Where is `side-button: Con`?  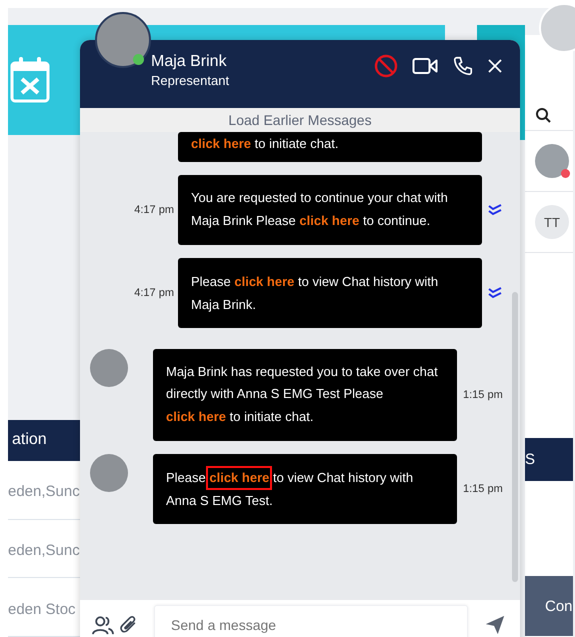 side-button: Con is located at coordinates (549, 606).